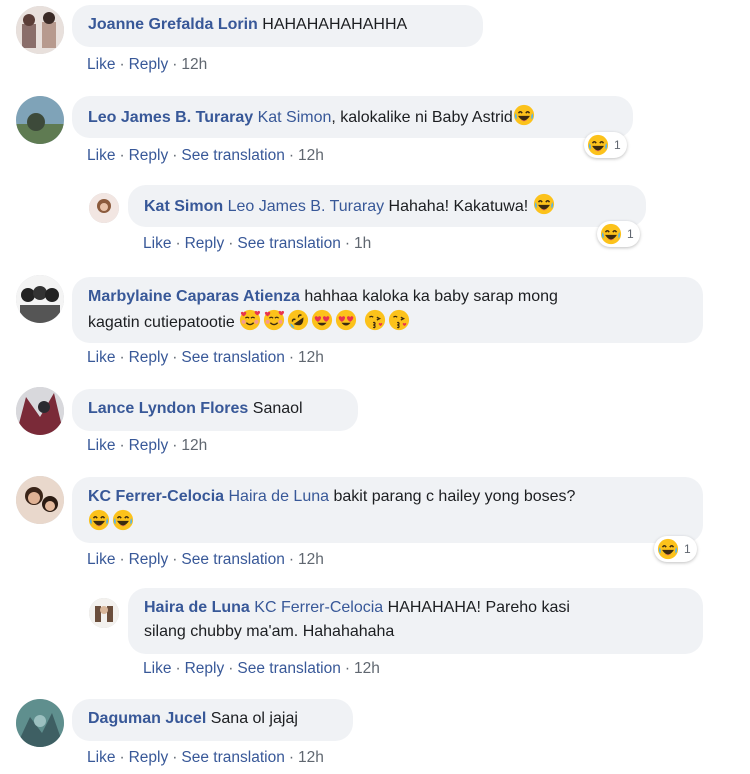 The image size is (750, 774). What do you see at coordinates (295, 117) in the screenshot?
I see `mention-tag: Kat Simon` at bounding box center [295, 117].